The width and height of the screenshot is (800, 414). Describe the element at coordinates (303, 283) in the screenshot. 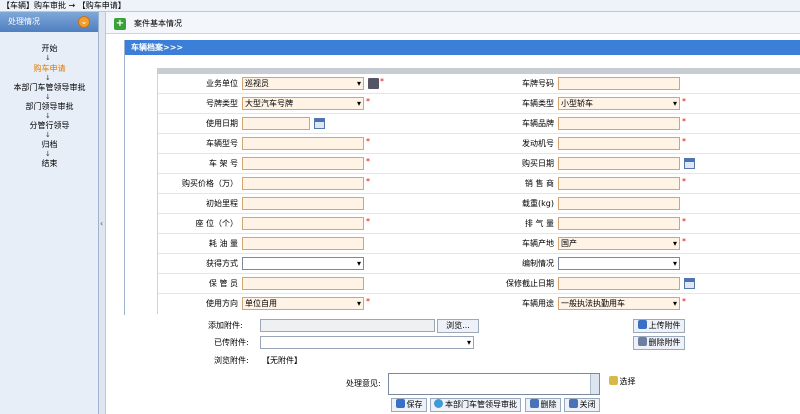

I see `keeper-input` at that location.